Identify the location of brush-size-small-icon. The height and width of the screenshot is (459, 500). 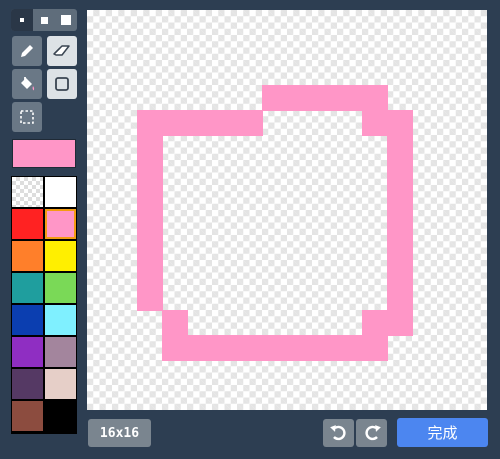
(22, 20).